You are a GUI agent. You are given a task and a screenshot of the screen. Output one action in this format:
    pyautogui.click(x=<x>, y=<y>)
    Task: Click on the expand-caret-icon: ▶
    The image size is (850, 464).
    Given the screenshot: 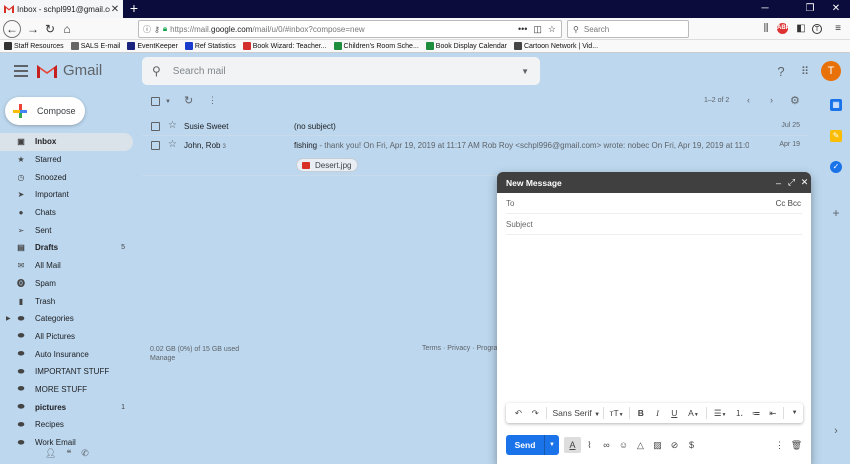 What is the action you would take?
    pyautogui.click(x=8, y=318)
    